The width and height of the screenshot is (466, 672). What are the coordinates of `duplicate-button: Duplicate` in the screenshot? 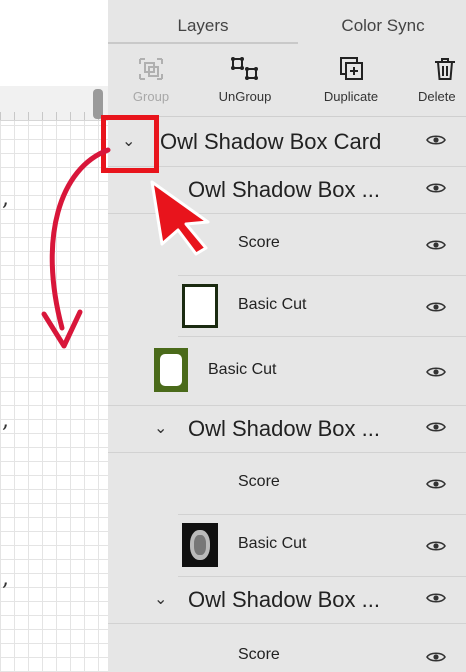 It's located at (351, 79).